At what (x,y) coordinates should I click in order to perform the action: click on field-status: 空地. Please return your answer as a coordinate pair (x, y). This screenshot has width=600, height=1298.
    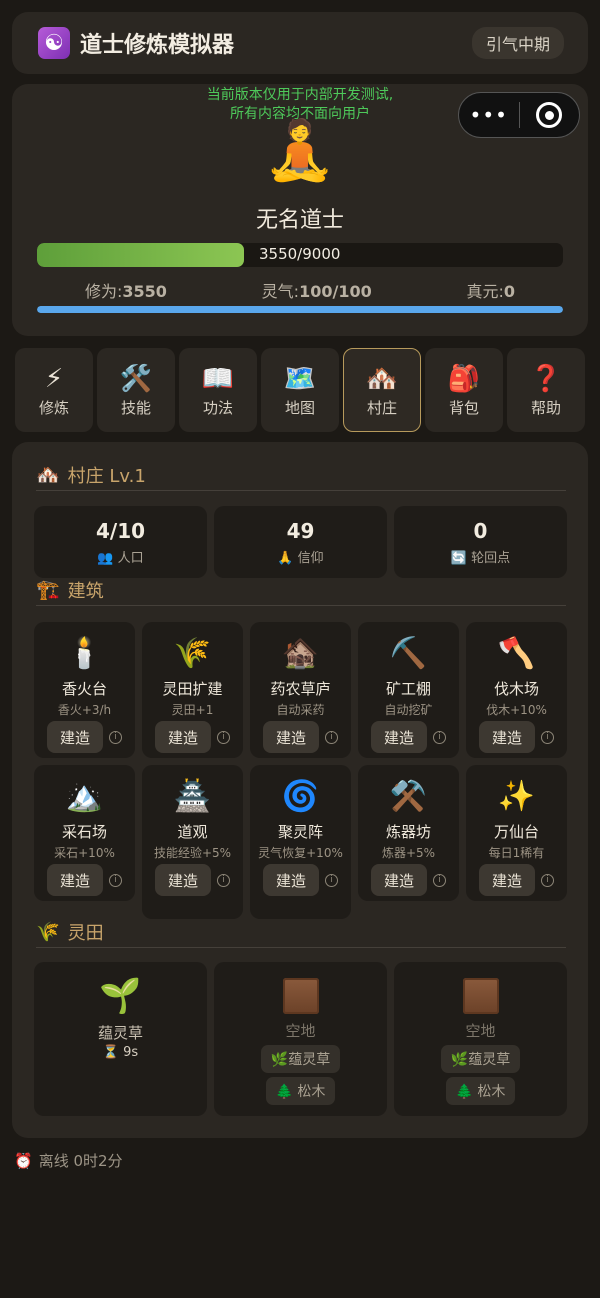
    Looking at the image, I should click on (300, 1031).